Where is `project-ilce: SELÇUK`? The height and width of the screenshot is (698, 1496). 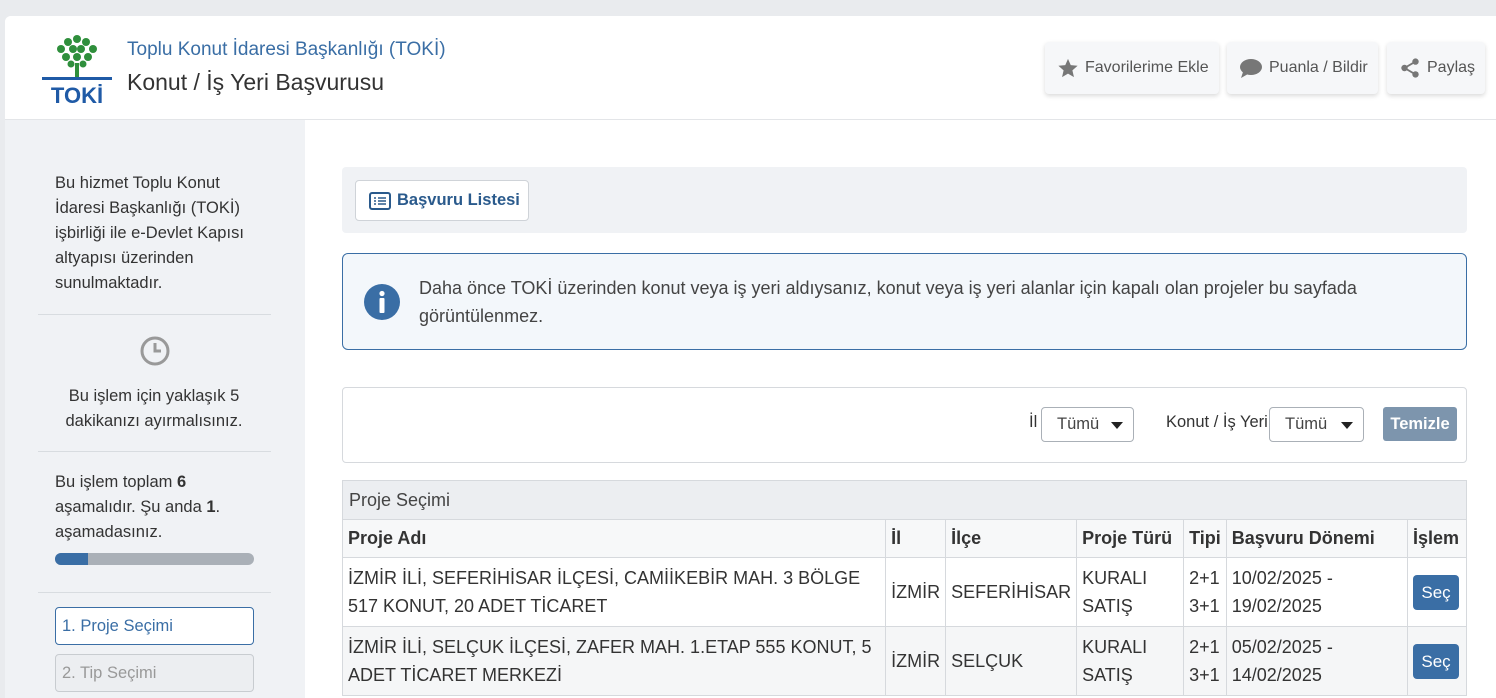 project-ilce: SELÇUK is located at coordinates (1011, 661).